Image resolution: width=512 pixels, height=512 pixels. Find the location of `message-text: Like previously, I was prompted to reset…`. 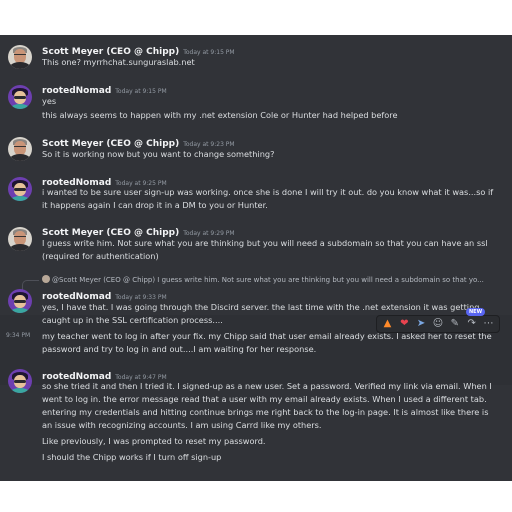

message-text: Like previously, I was prompted to reset… is located at coordinates (154, 441).